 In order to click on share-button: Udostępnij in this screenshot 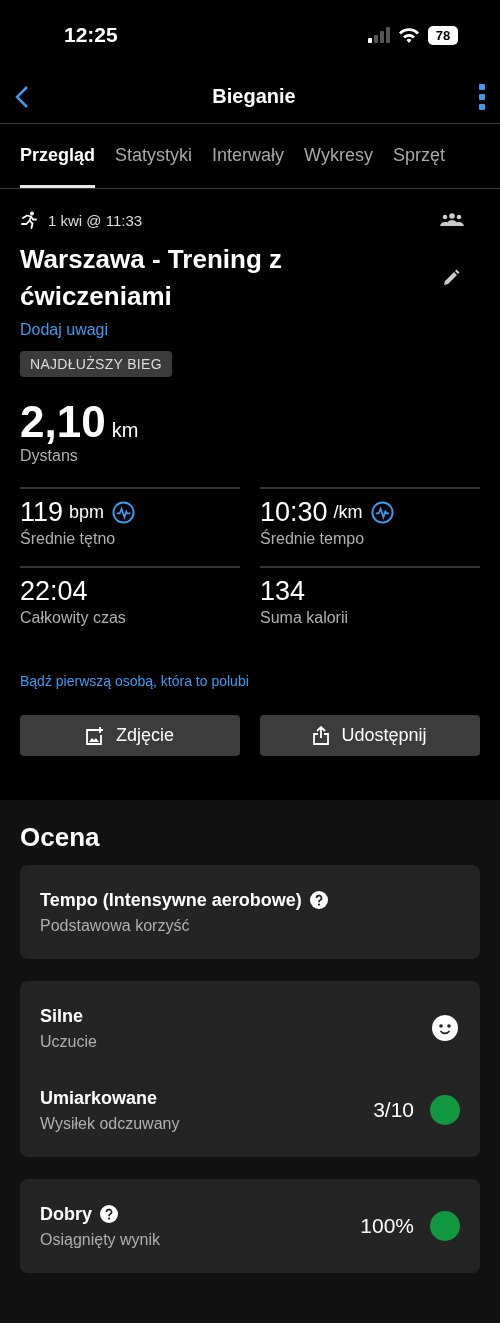, I will do `click(370, 735)`.